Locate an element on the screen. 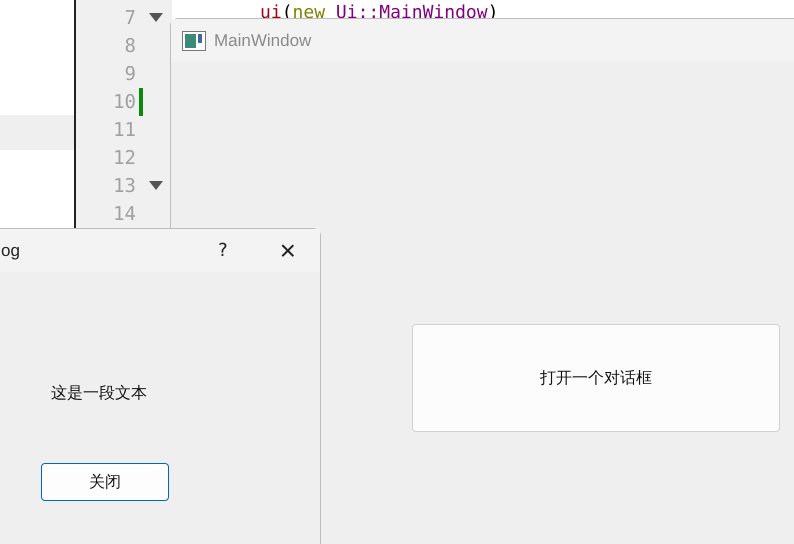  window-title: MainWindow is located at coordinates (263, 40).